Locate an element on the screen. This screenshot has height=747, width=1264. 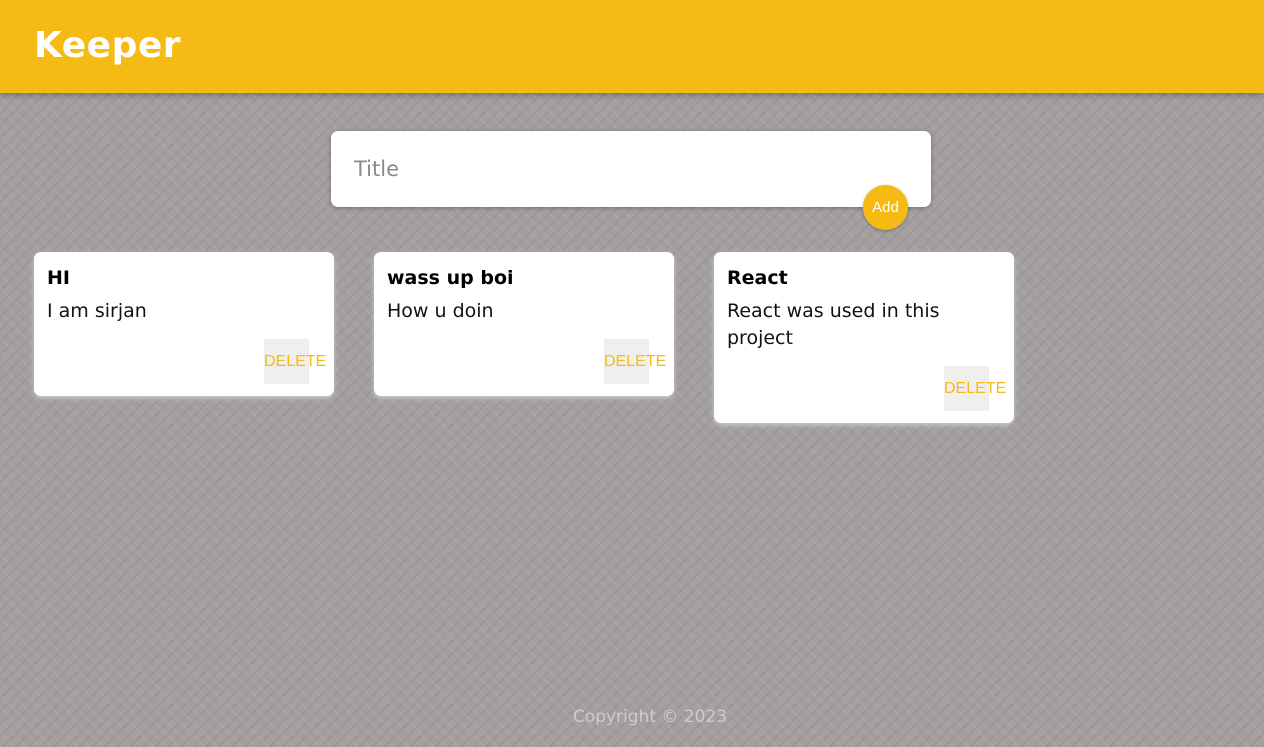
note-title: wass up boi is located at coordinates (450, 278).